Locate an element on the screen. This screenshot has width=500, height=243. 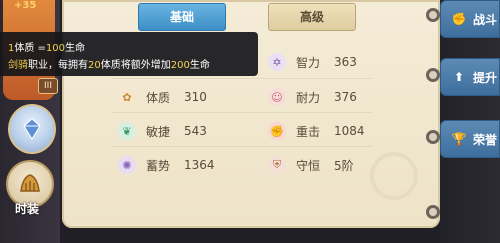
stat-intelligence: ✡ 智力 363 is located at coordinates (312, 62).